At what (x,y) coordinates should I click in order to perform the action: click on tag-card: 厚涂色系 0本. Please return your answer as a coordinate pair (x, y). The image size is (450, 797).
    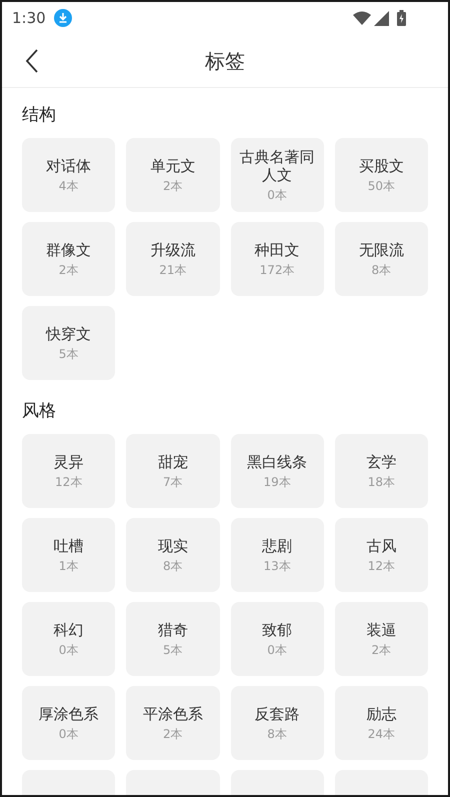
    Looking at the image, I should click on (69, 723).